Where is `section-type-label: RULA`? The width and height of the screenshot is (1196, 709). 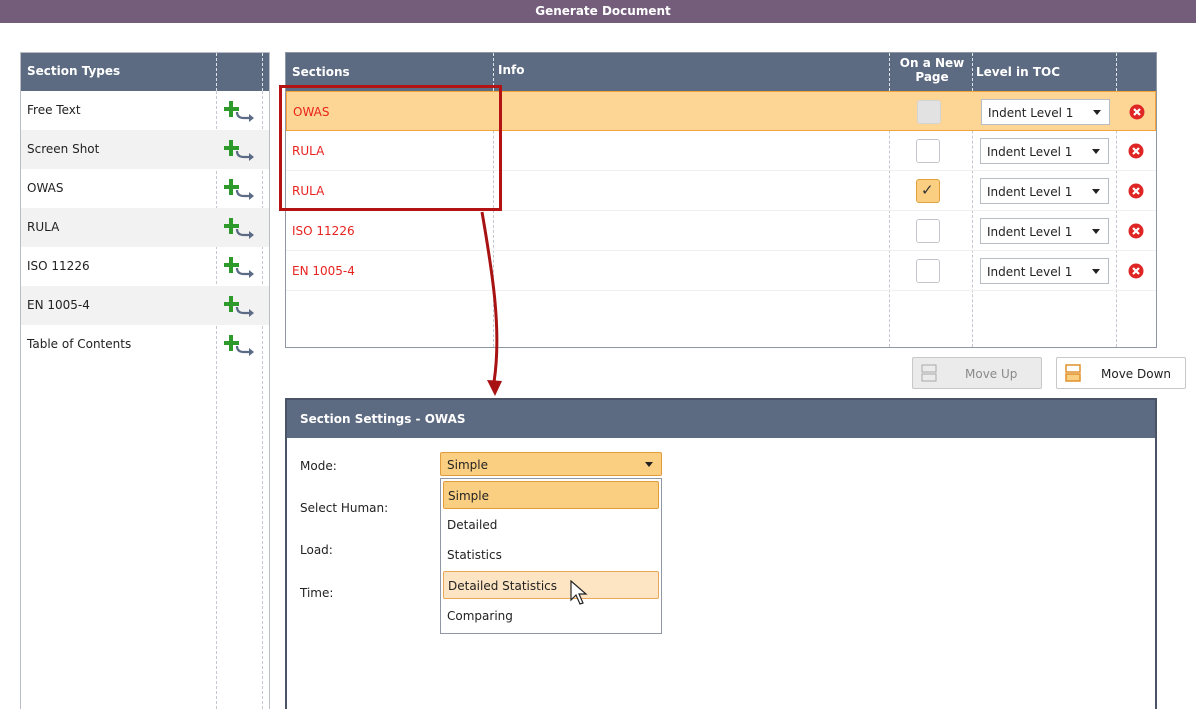
section-type-label: RULA is located at coordinates (43, 227).